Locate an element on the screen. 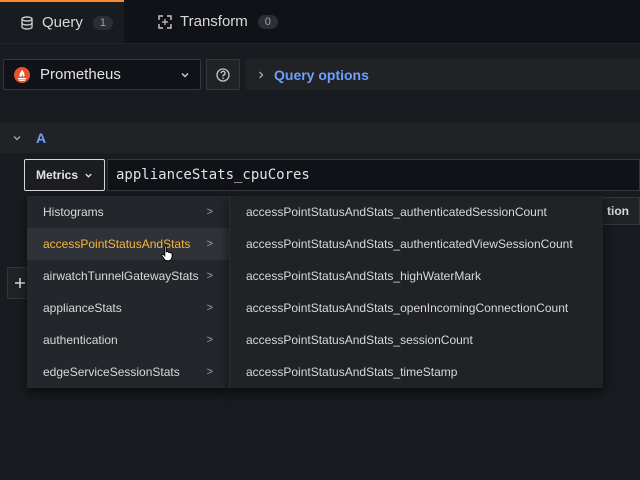 The height and width of the screenshot is (480, 640). query-options-toggle: Query options is located at coordinates (443, 74).